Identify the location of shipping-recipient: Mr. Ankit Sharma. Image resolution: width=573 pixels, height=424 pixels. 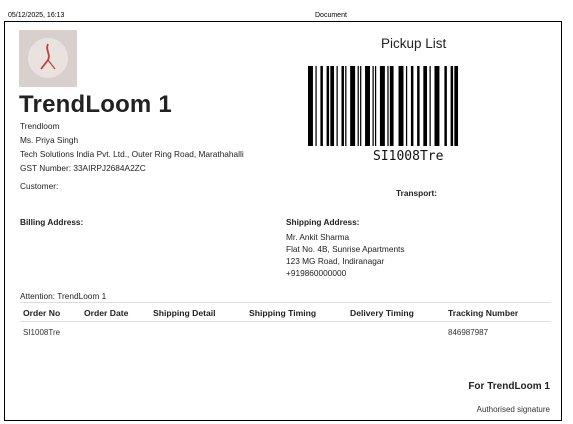
(318, 237).